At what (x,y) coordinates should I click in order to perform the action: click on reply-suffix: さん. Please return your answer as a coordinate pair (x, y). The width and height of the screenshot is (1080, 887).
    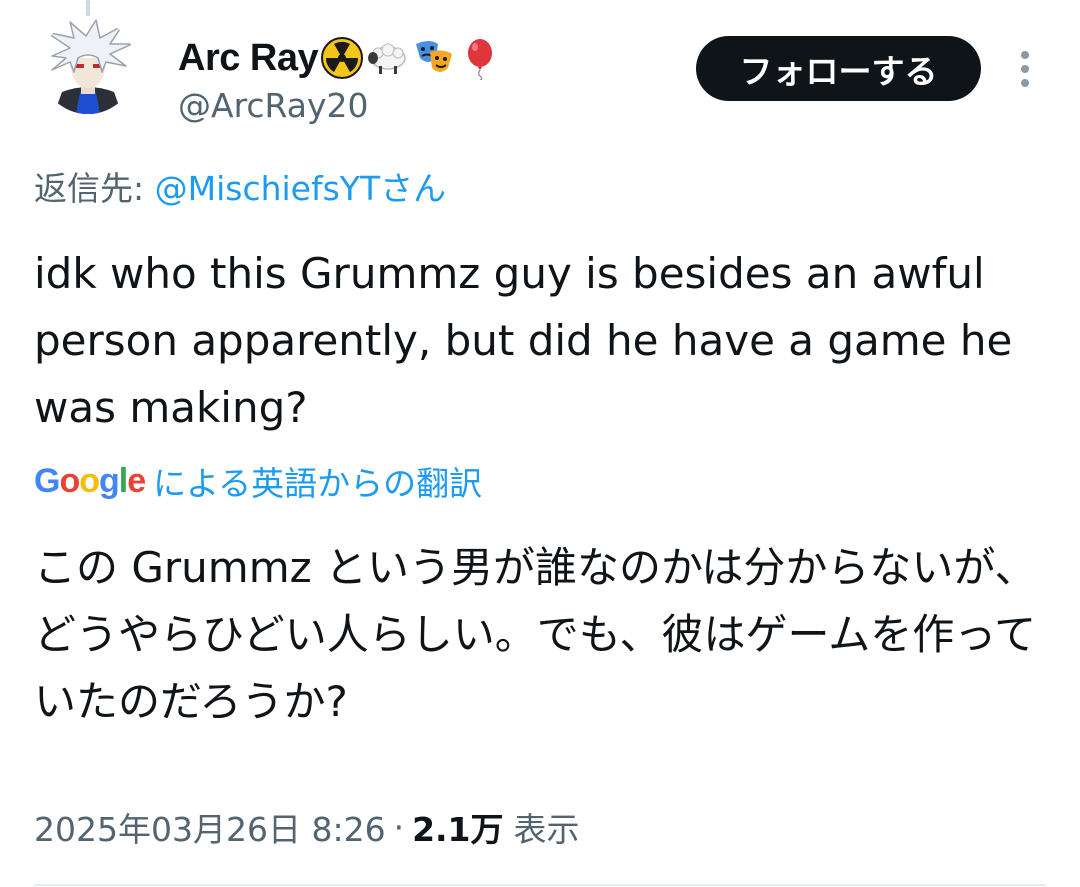
    Looking at the image, I should click on (413, 188).